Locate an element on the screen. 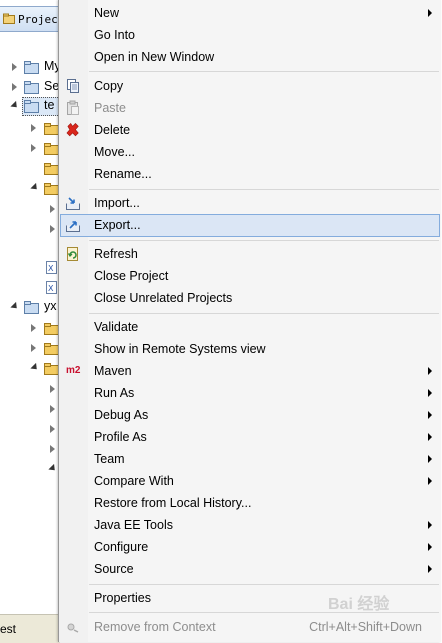  menu-item-close-project: Close Project is located at coordinates (250, 276).